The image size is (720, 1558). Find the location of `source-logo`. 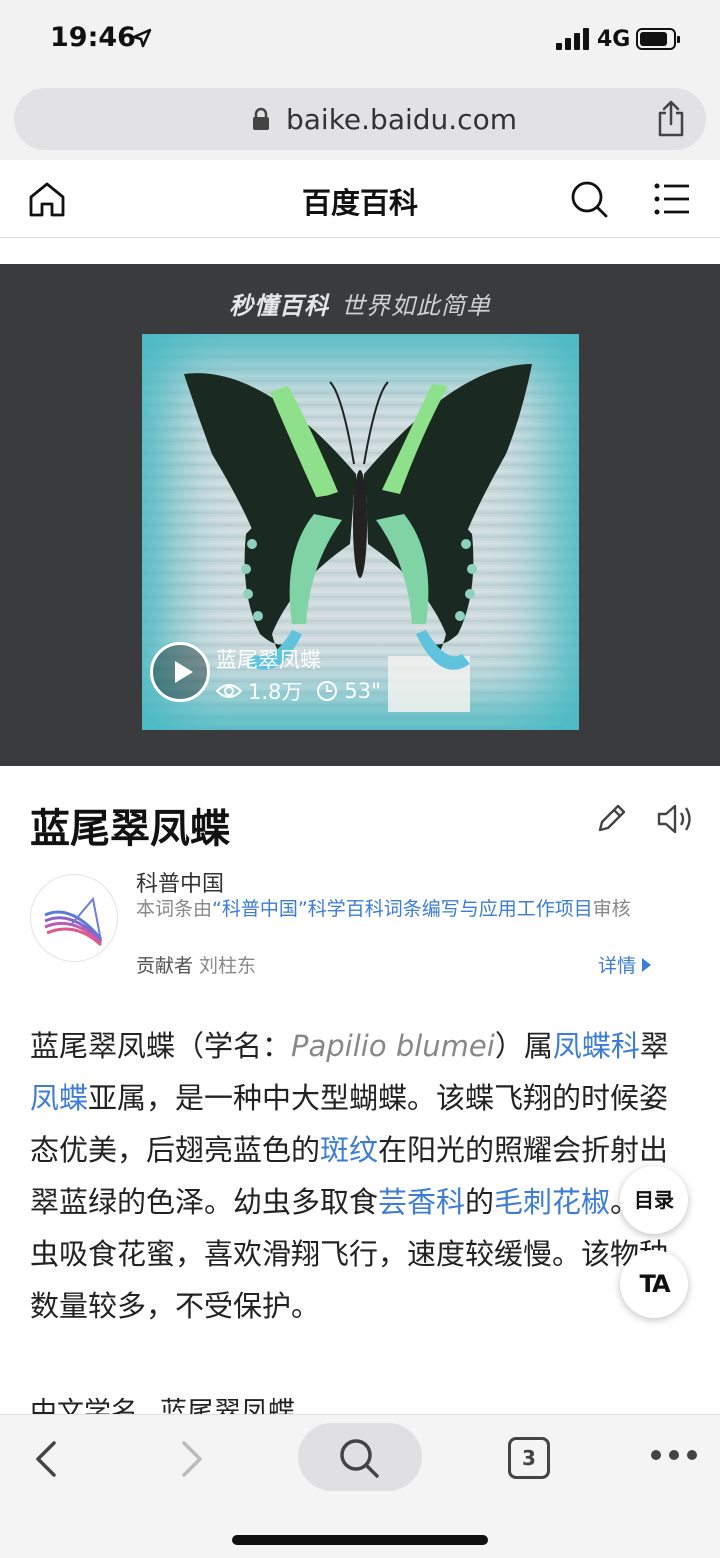

source-logo is located at coordinates (74, 918).